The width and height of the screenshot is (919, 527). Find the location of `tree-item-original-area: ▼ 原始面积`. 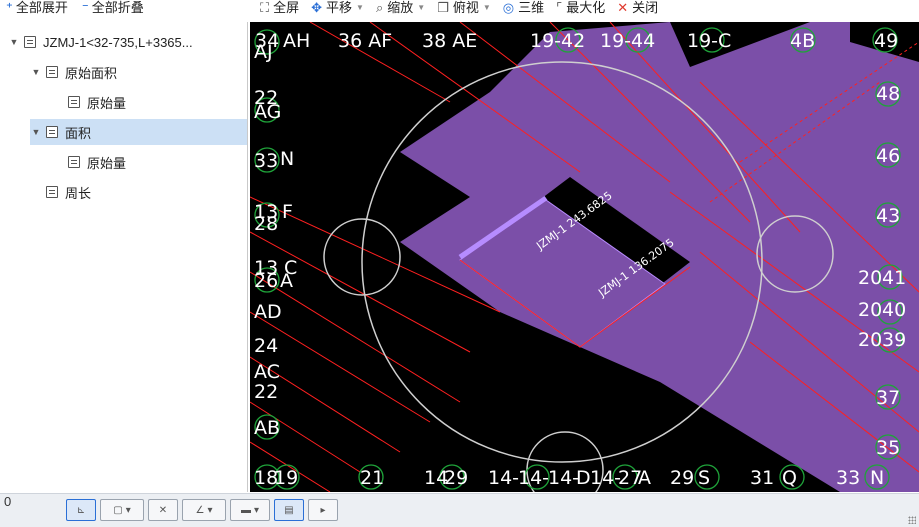

tree-item-original-area: ▼ 原始面积 is located at coordinates (73, 72).